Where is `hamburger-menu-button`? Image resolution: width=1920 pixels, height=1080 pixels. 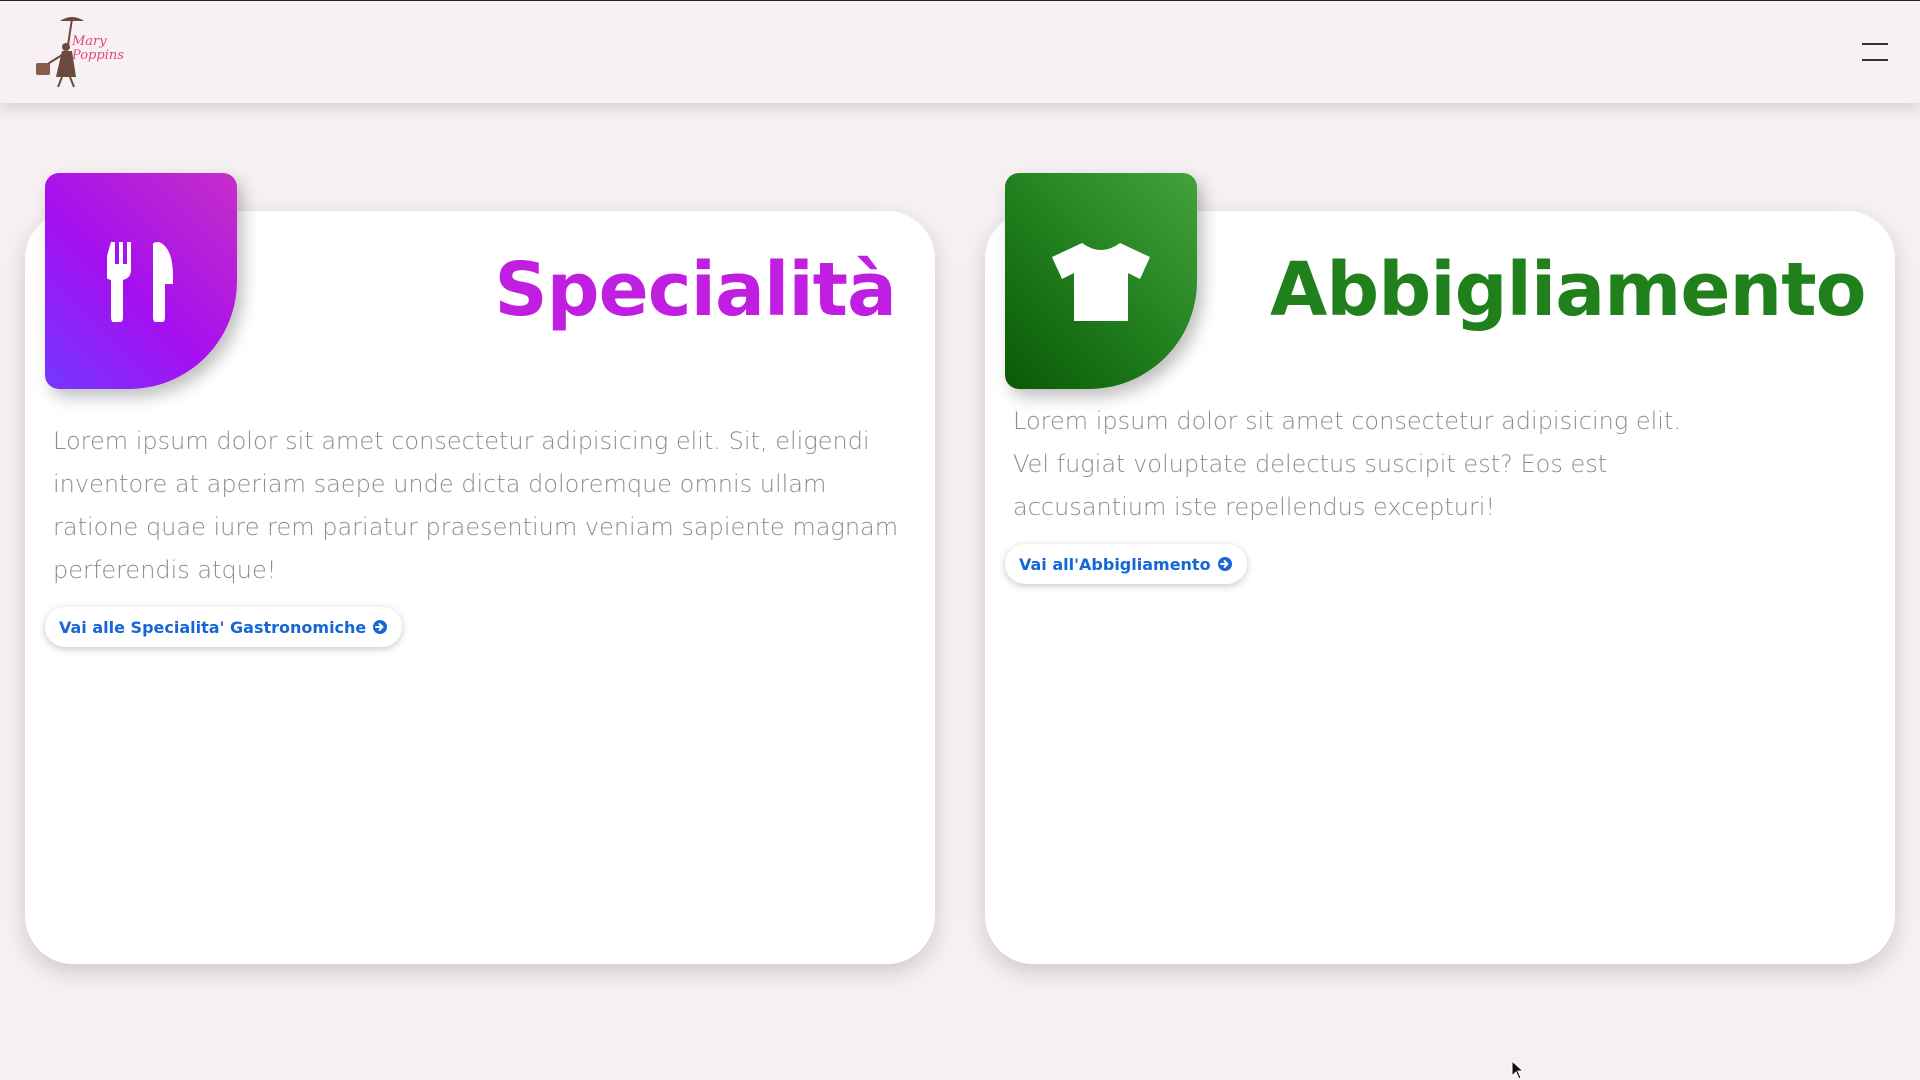 hamburger-menu-button is located at coordinates (1875, 52).